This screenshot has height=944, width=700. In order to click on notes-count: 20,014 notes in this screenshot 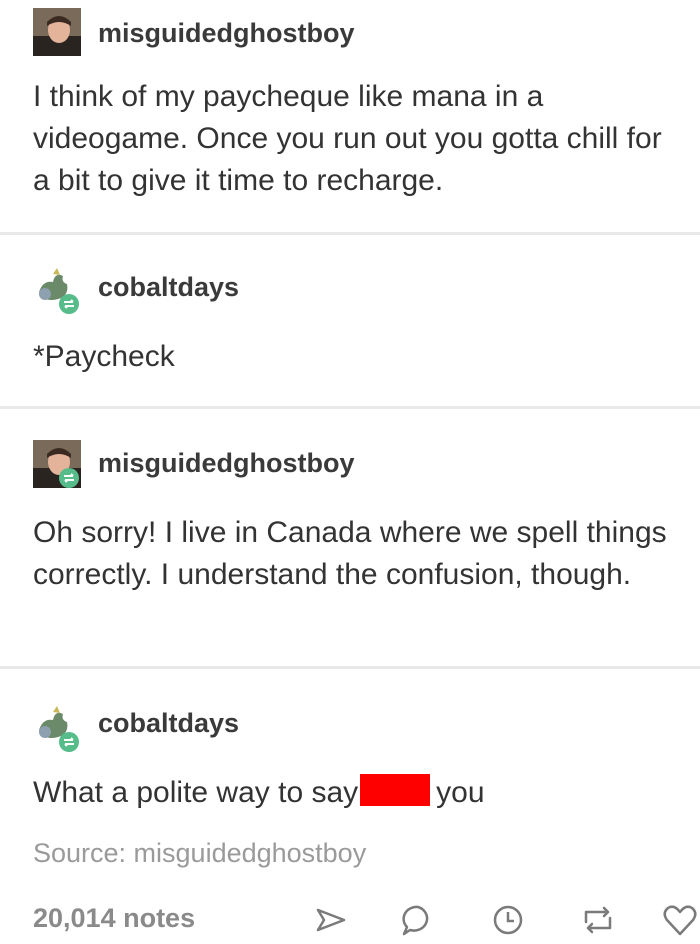, I will do `click(114, 918)`.